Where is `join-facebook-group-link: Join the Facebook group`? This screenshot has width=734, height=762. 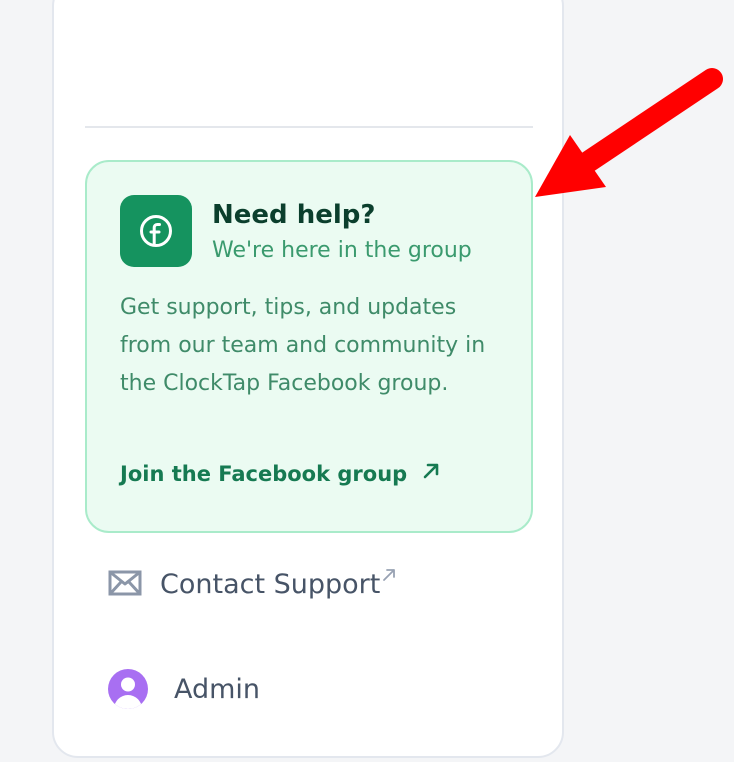
join-facebook-group-link: Join the Facebook group is located at coordinates (280, 473).